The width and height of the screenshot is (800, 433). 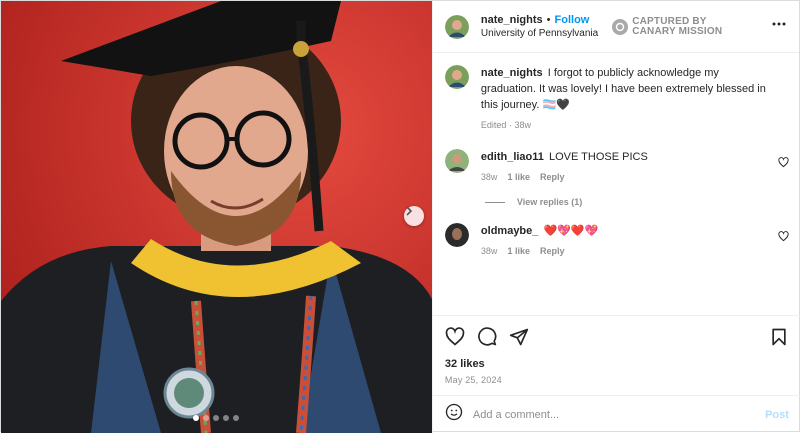 What do you see at coordinates (505, 125) in the screenshot?
I see `caption-edited-age: Edited · 38w` at bounding box center [505, 125].